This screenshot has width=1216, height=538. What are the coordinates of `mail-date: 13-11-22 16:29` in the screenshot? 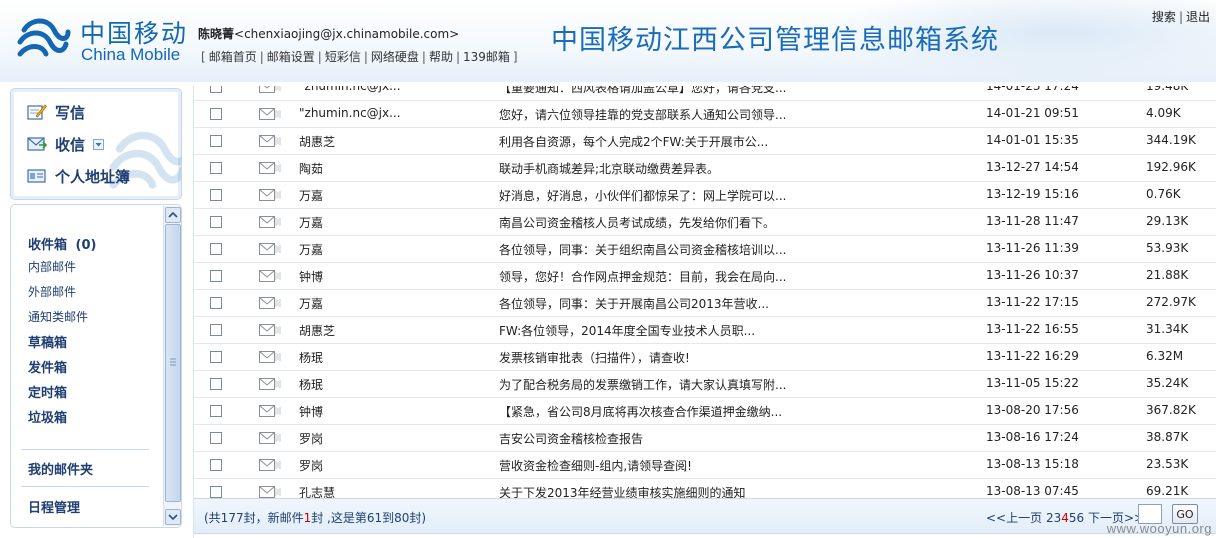 It's located at (1032, 356).